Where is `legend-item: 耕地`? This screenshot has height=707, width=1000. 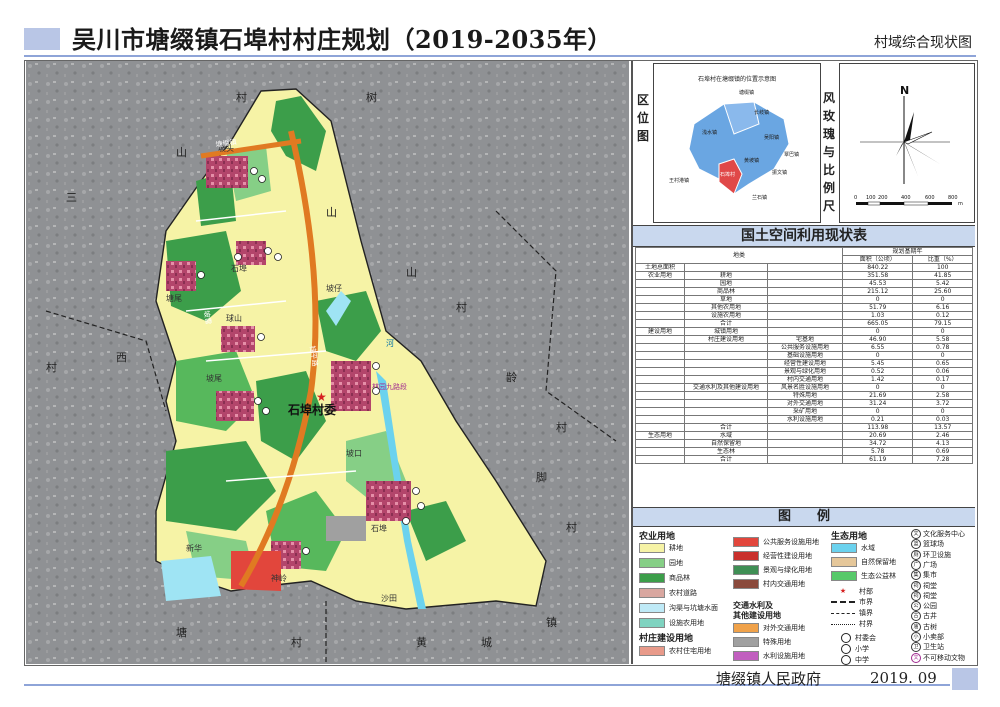 legend-item: 耕地 is located at coordinates (661, 548).